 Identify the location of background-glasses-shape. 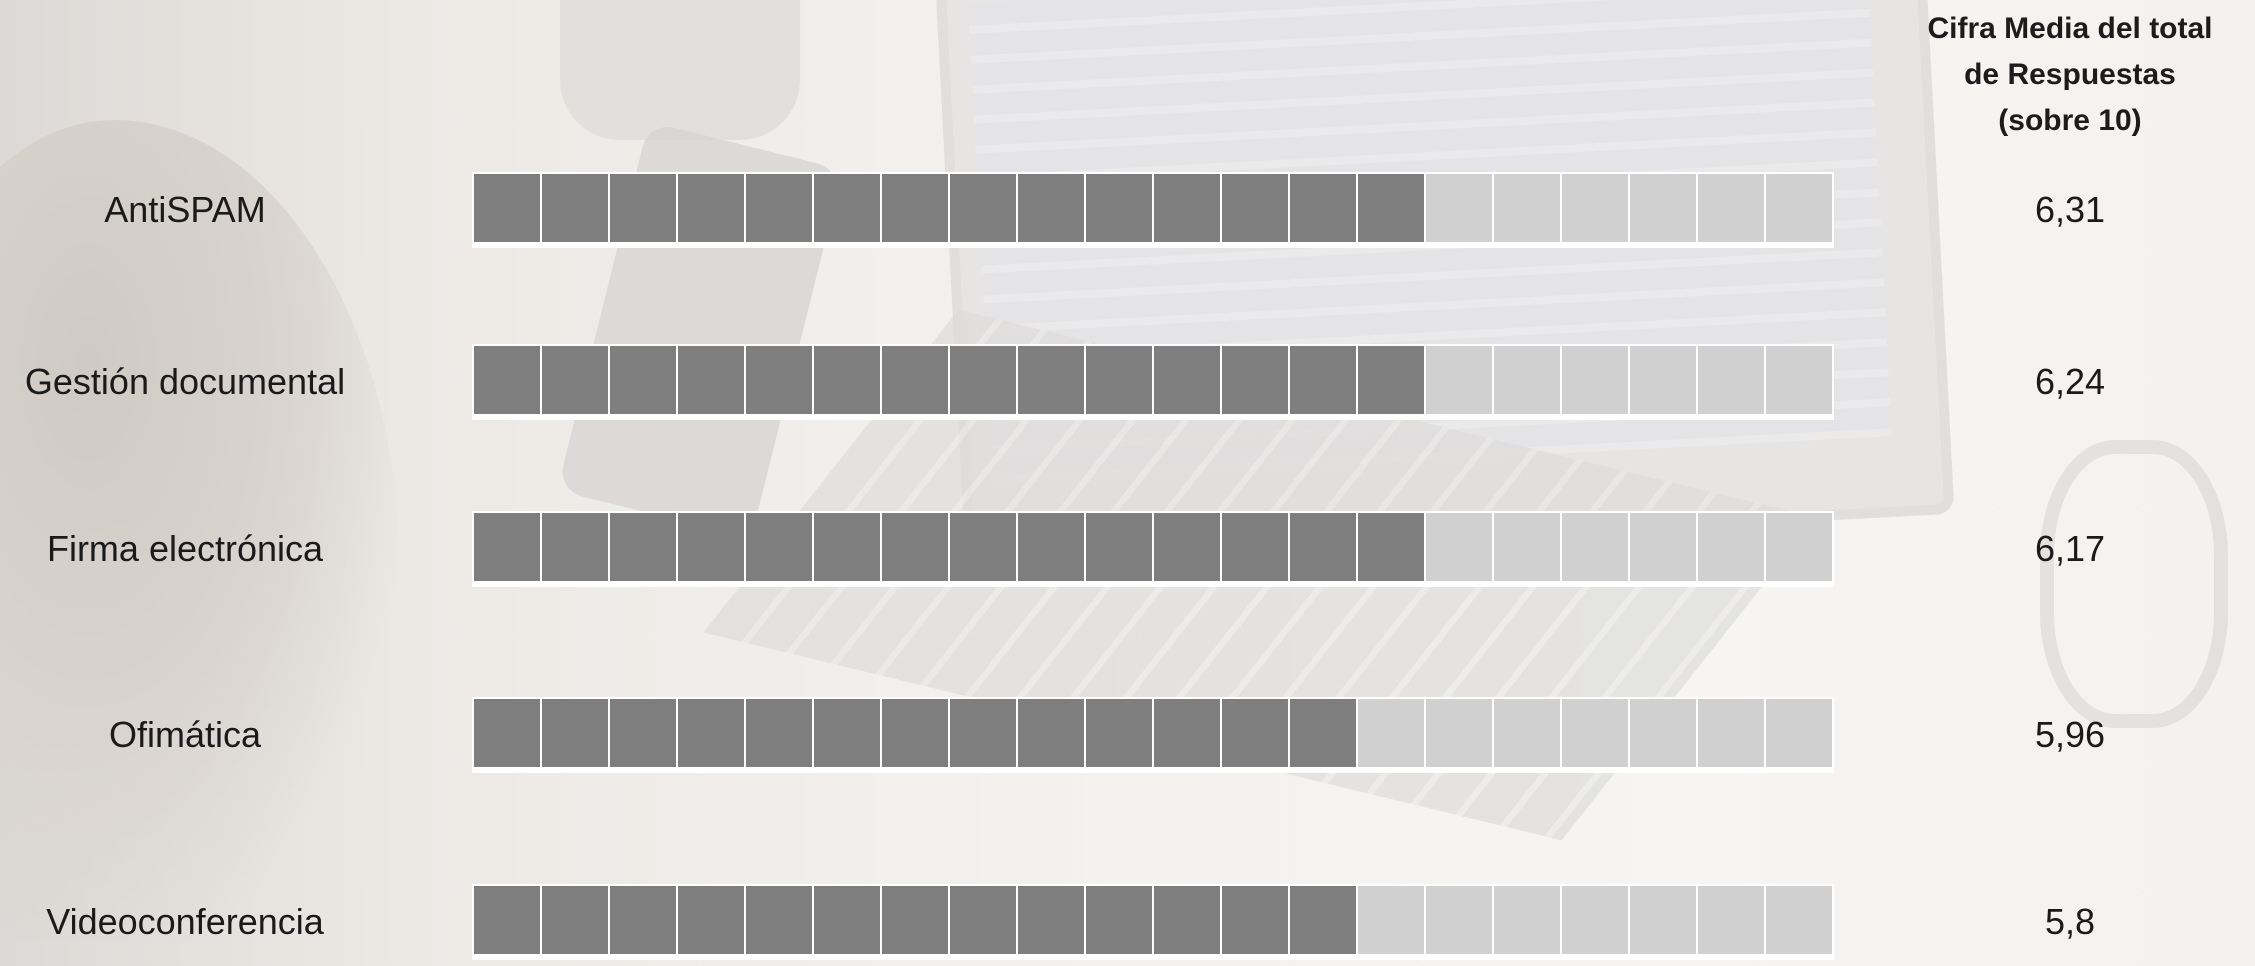
(2134, 584).